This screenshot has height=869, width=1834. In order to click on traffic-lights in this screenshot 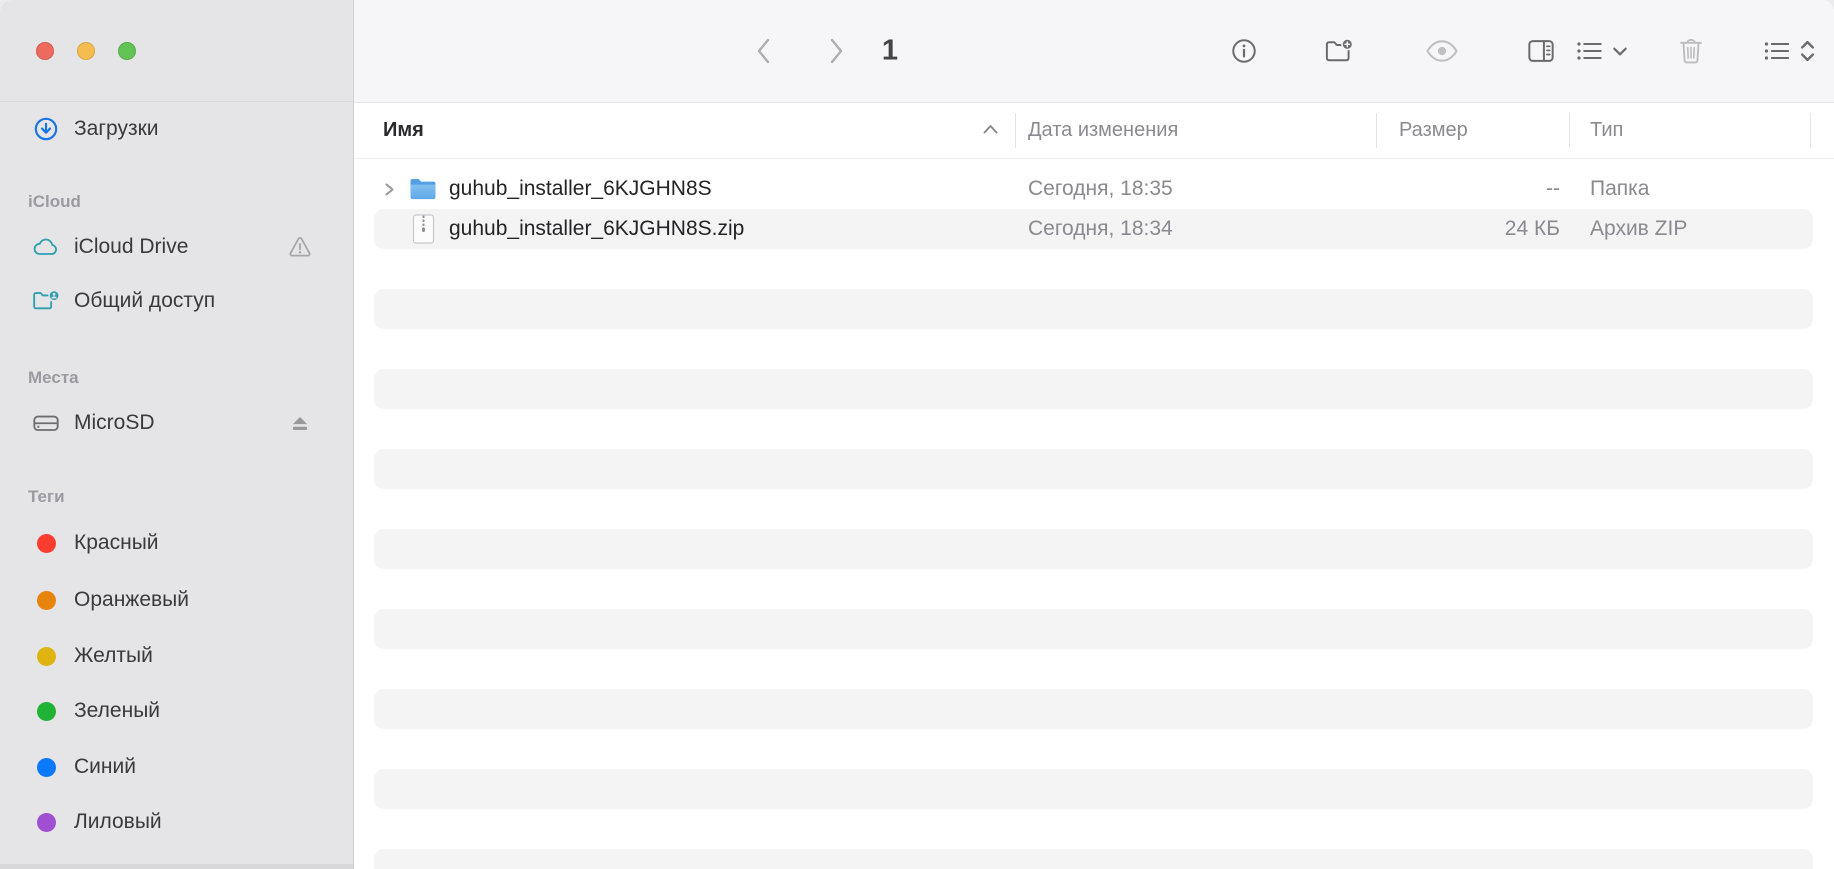, I will do `click(86, 51)`.